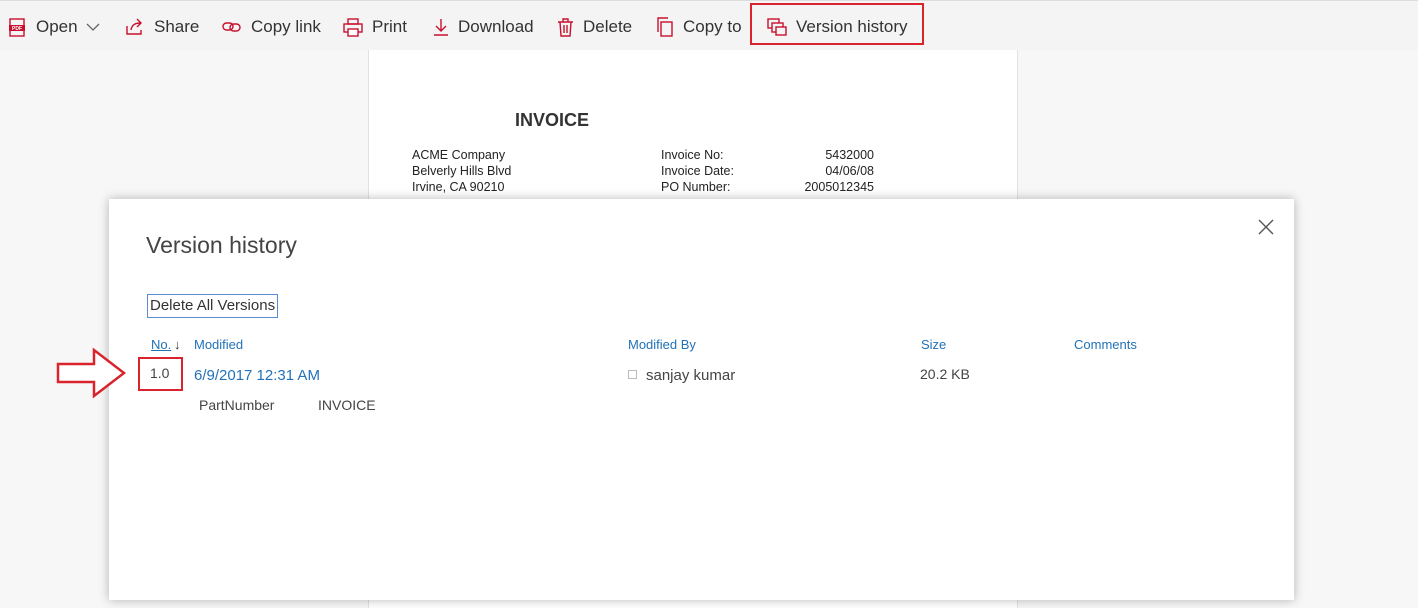  What do you see at coordinates (57, 26) in the screenshot?
I see `open-label: Open` at bounding box center [57, 26].